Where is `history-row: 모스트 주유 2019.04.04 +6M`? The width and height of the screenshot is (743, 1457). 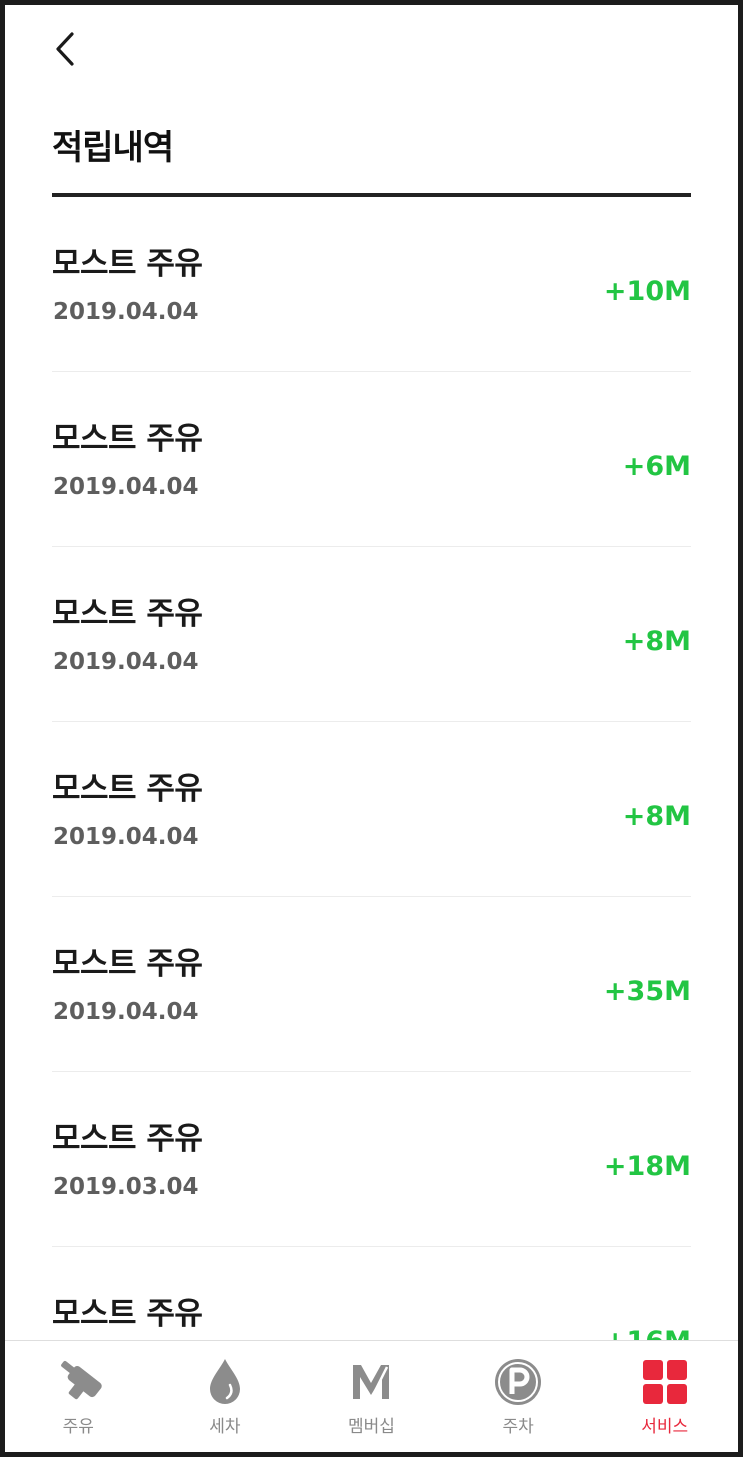
history-row: 모스트 주유 2019.04.04 +6M is located at coordinates (371, 459).